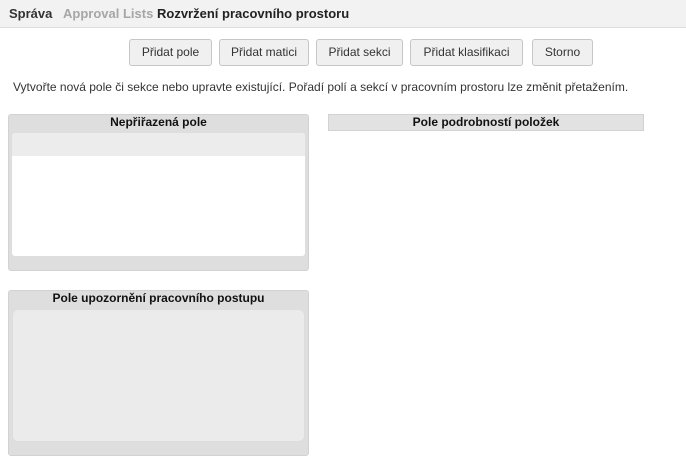 The height and width of the screenshot is (472, 686). I want to click on unassigned-fields-panel: Nepřiřazená pole, so click(158, 192).